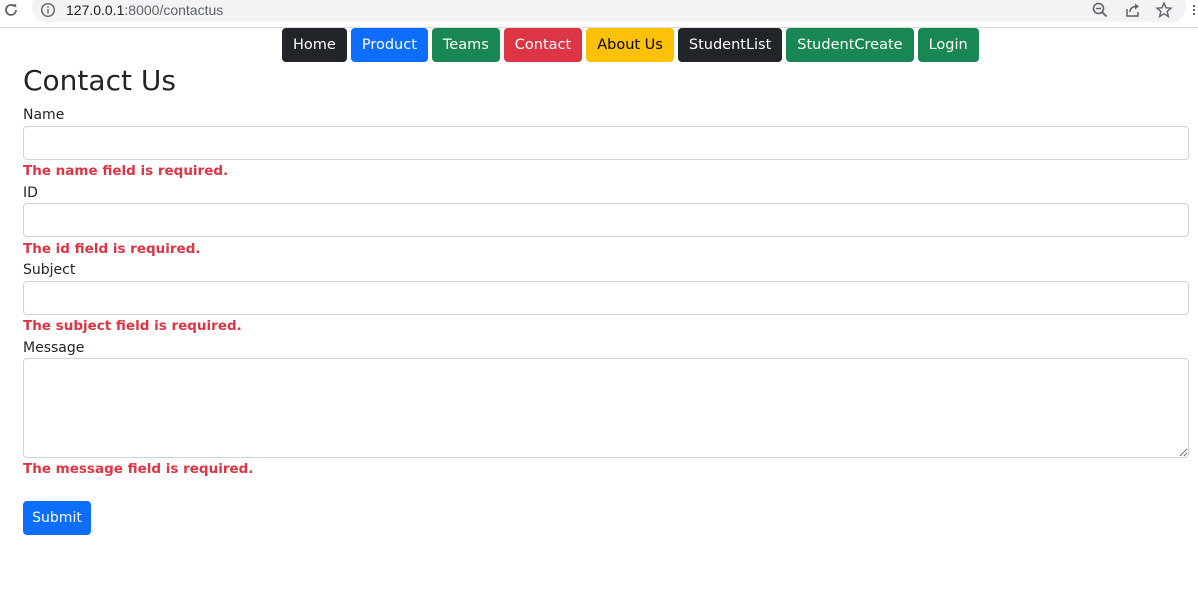  What do you see at coordinates (948, 45) in the screenshot?
I see `nav-login-button: Login` at bounding box center [948, 45].